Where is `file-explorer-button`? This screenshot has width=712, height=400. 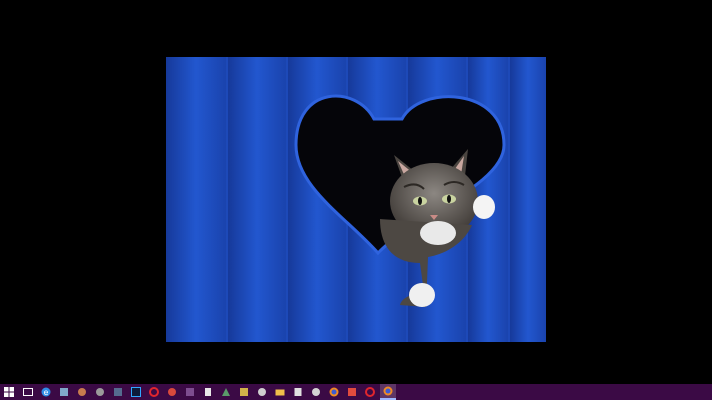 file-explorer-button is located at coordinates (280, 392).